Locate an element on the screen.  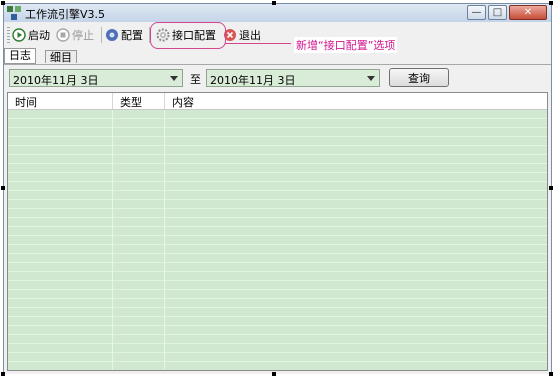
tab-strip: 日志 细目 is located at coordinates (277, 56).